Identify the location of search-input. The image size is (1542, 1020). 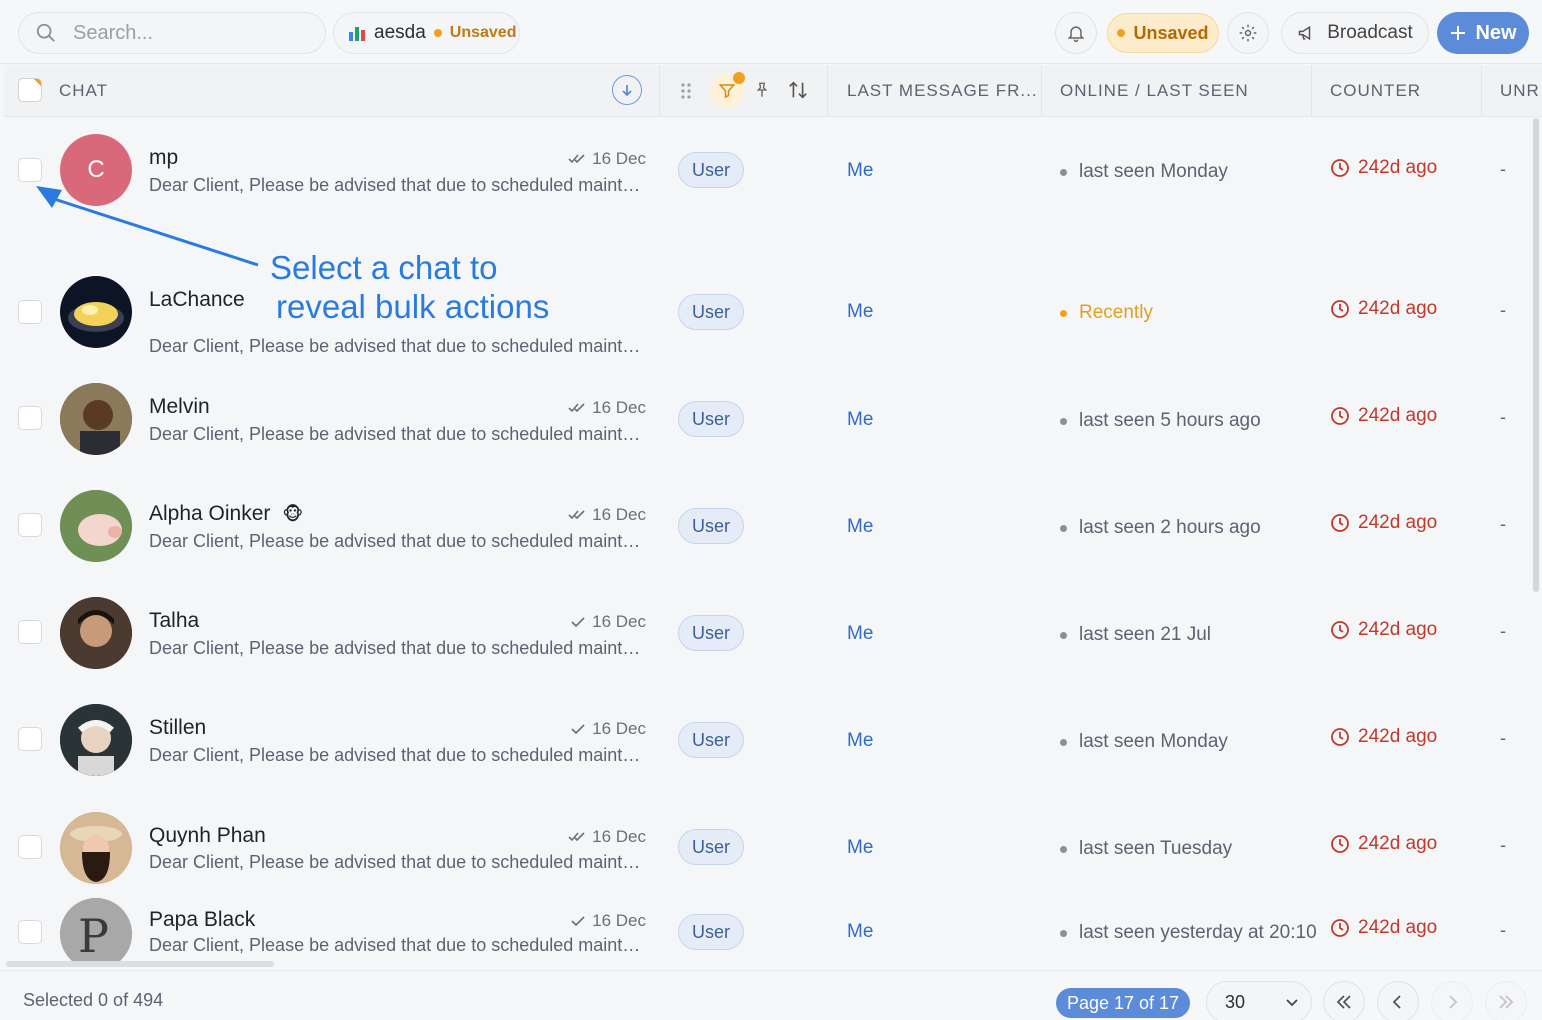
(193, 33).